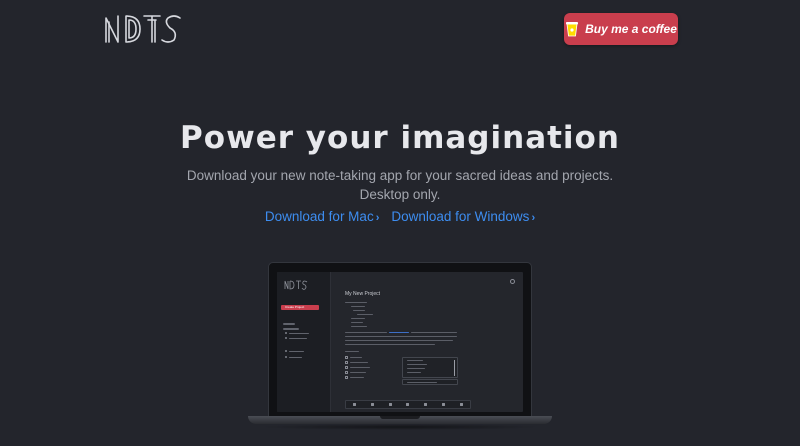 The image size is (800, 446). What do you see at coordinates (304, 342) in the screenshot?
I see `mockup-sidebar: Create Project` at bounding box center [304, 342].